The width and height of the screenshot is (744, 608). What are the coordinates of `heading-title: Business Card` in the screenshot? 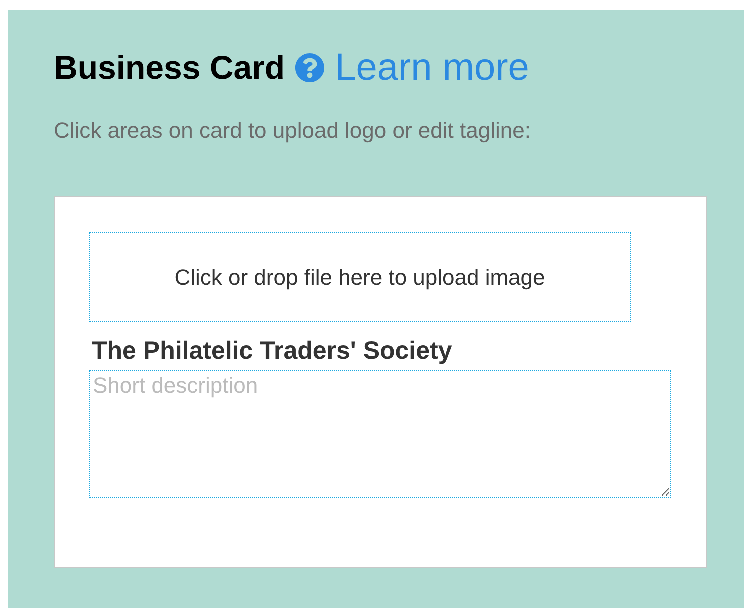 It's located at (170, 68).